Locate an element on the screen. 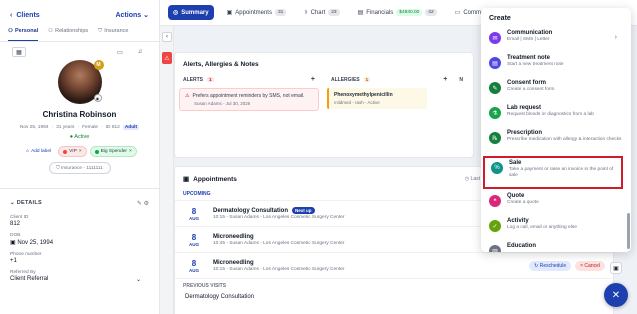  grid-icon: ▦ is located at coordinates (19, 52).